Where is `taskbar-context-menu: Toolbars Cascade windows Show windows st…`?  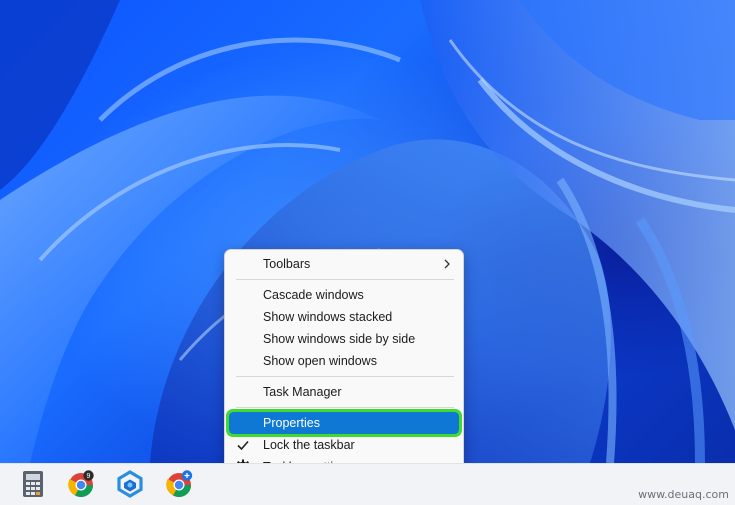 taskbar-context-menu: Toolbars Cascade windows Show windows st… is located at coordinates (344, 364).